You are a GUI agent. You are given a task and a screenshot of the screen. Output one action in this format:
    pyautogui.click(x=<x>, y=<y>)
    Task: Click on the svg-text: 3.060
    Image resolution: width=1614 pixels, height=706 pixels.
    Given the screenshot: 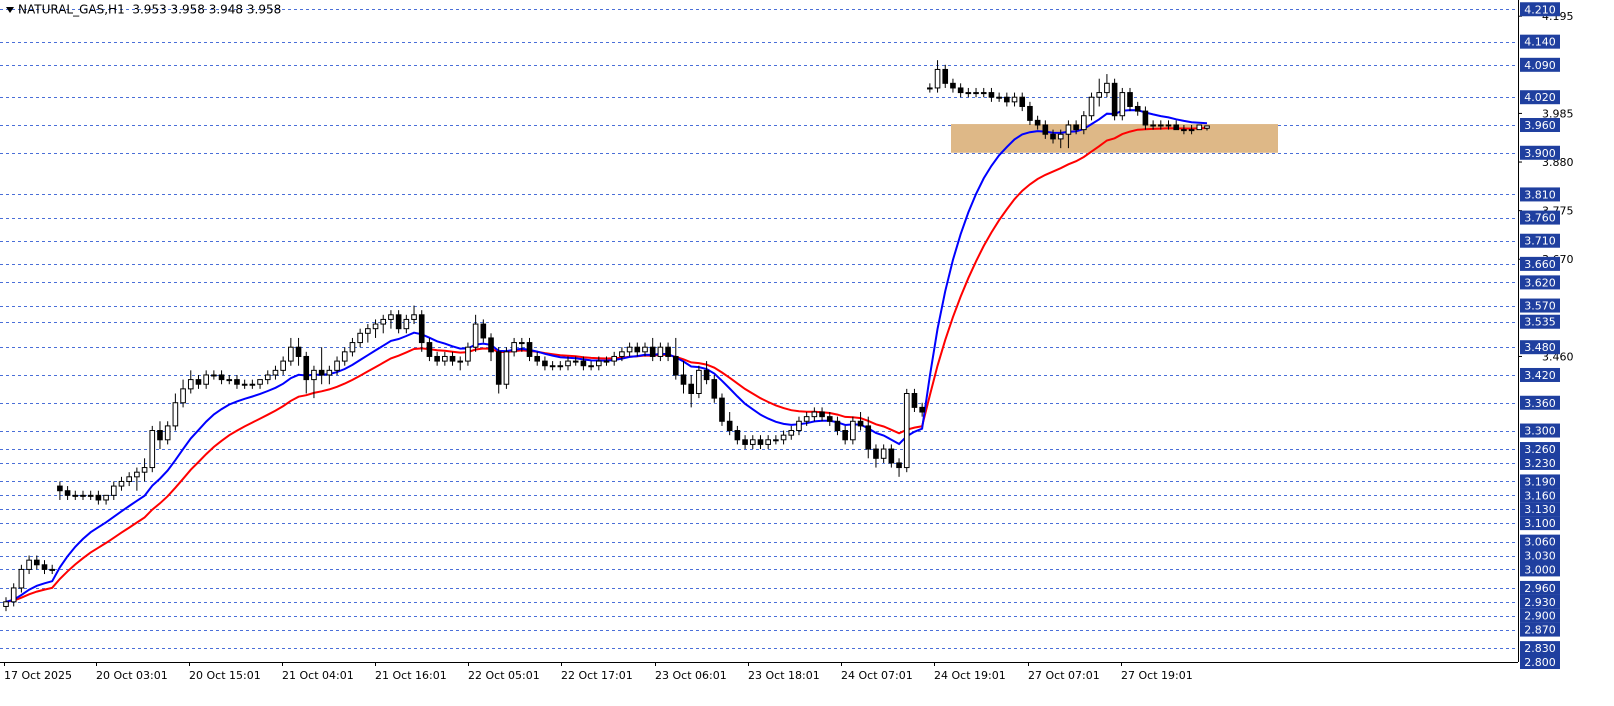 What is the action you would take?
    pyautogui.click(x=1540, y=542)
    